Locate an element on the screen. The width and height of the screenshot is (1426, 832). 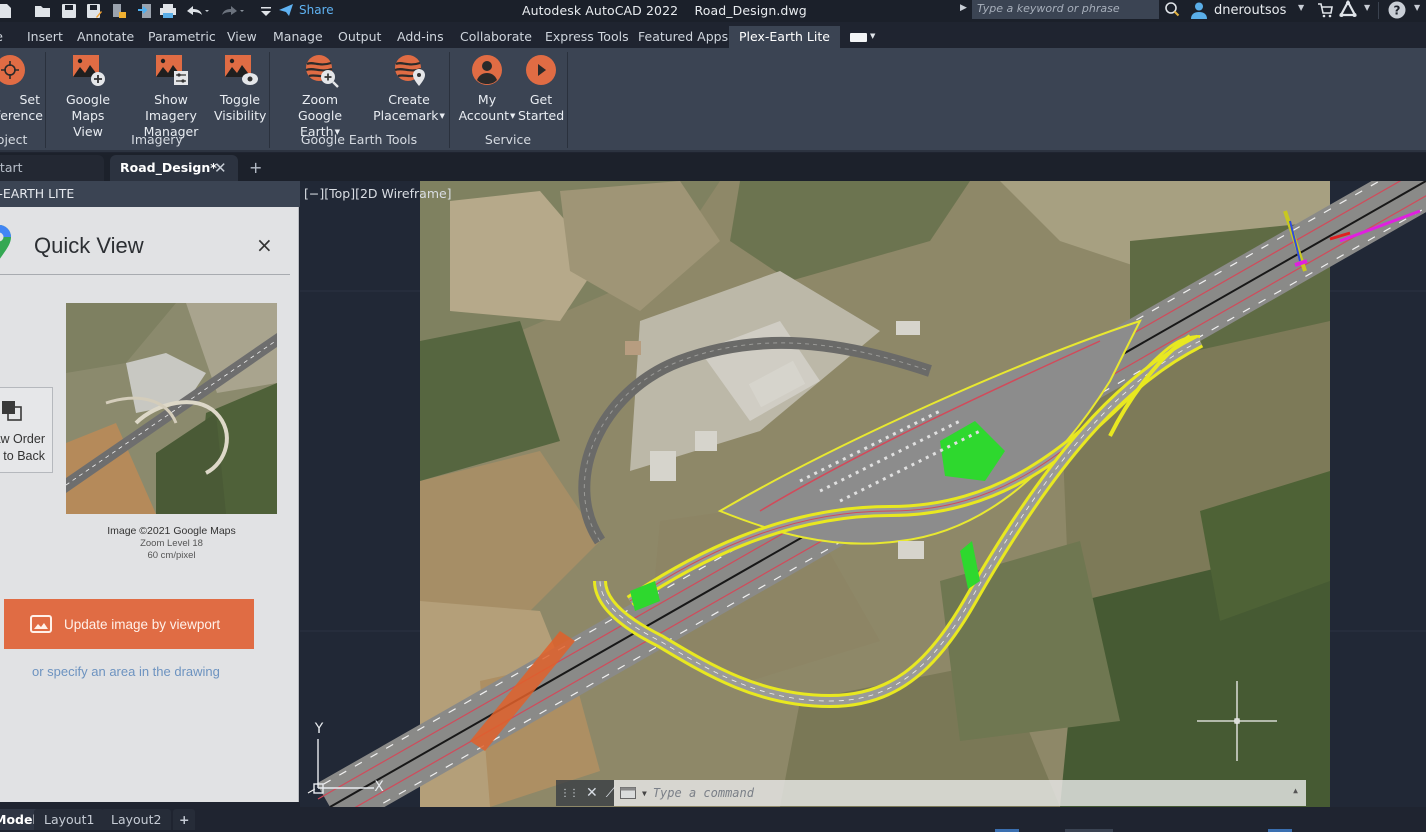
tab-start: Start is located at coordinates (52, 168).